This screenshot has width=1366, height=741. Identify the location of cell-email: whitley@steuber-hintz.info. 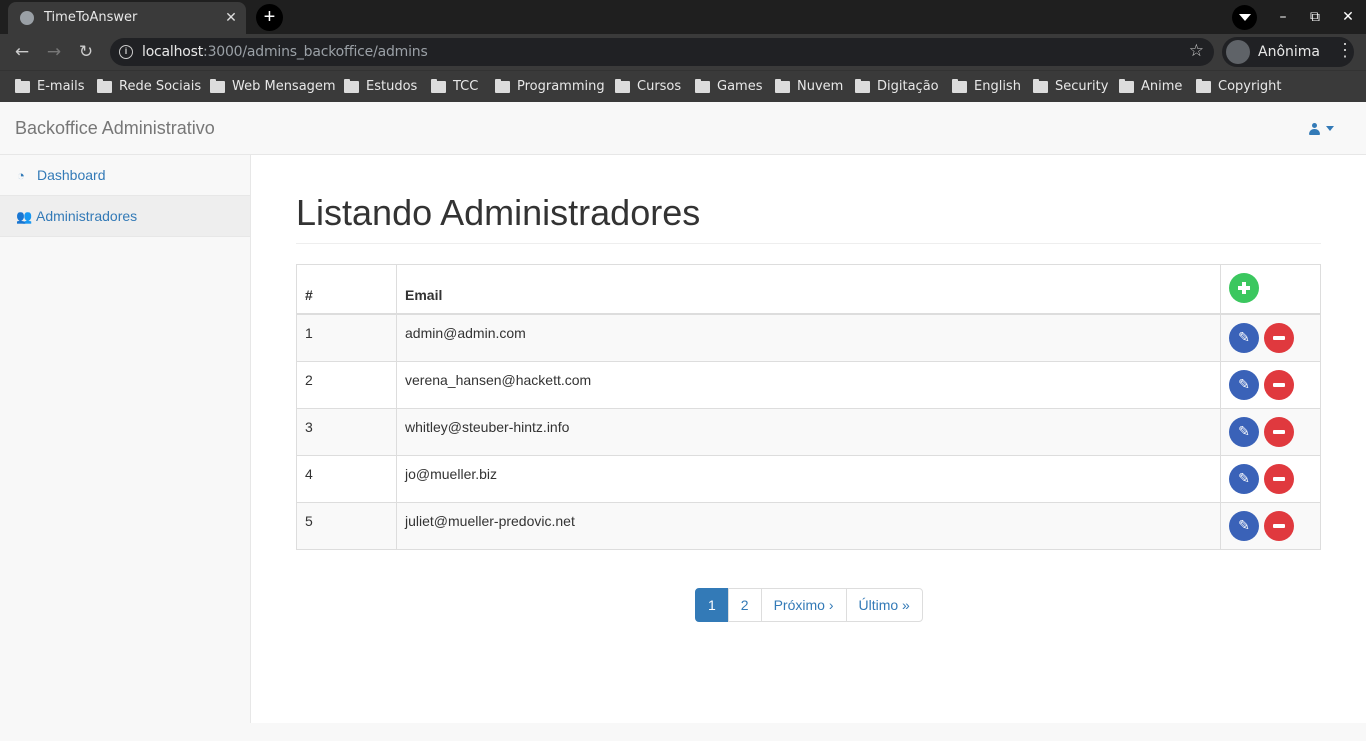
(808, 432).